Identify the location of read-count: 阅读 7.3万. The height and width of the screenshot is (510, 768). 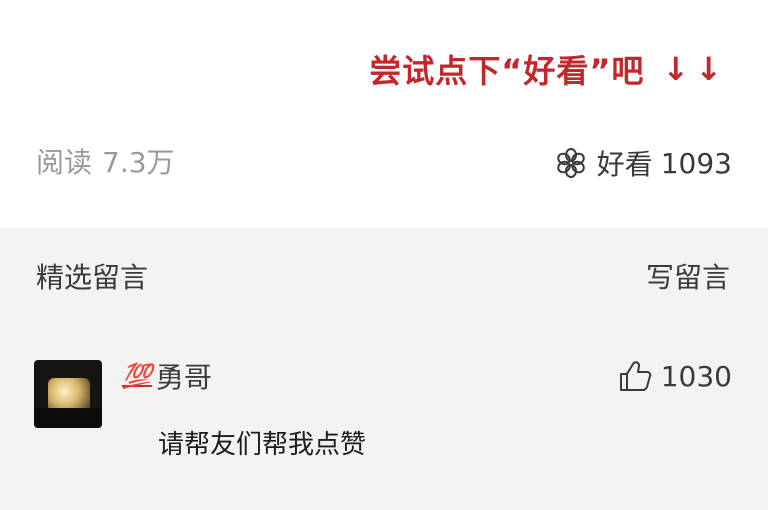
(105, 163).